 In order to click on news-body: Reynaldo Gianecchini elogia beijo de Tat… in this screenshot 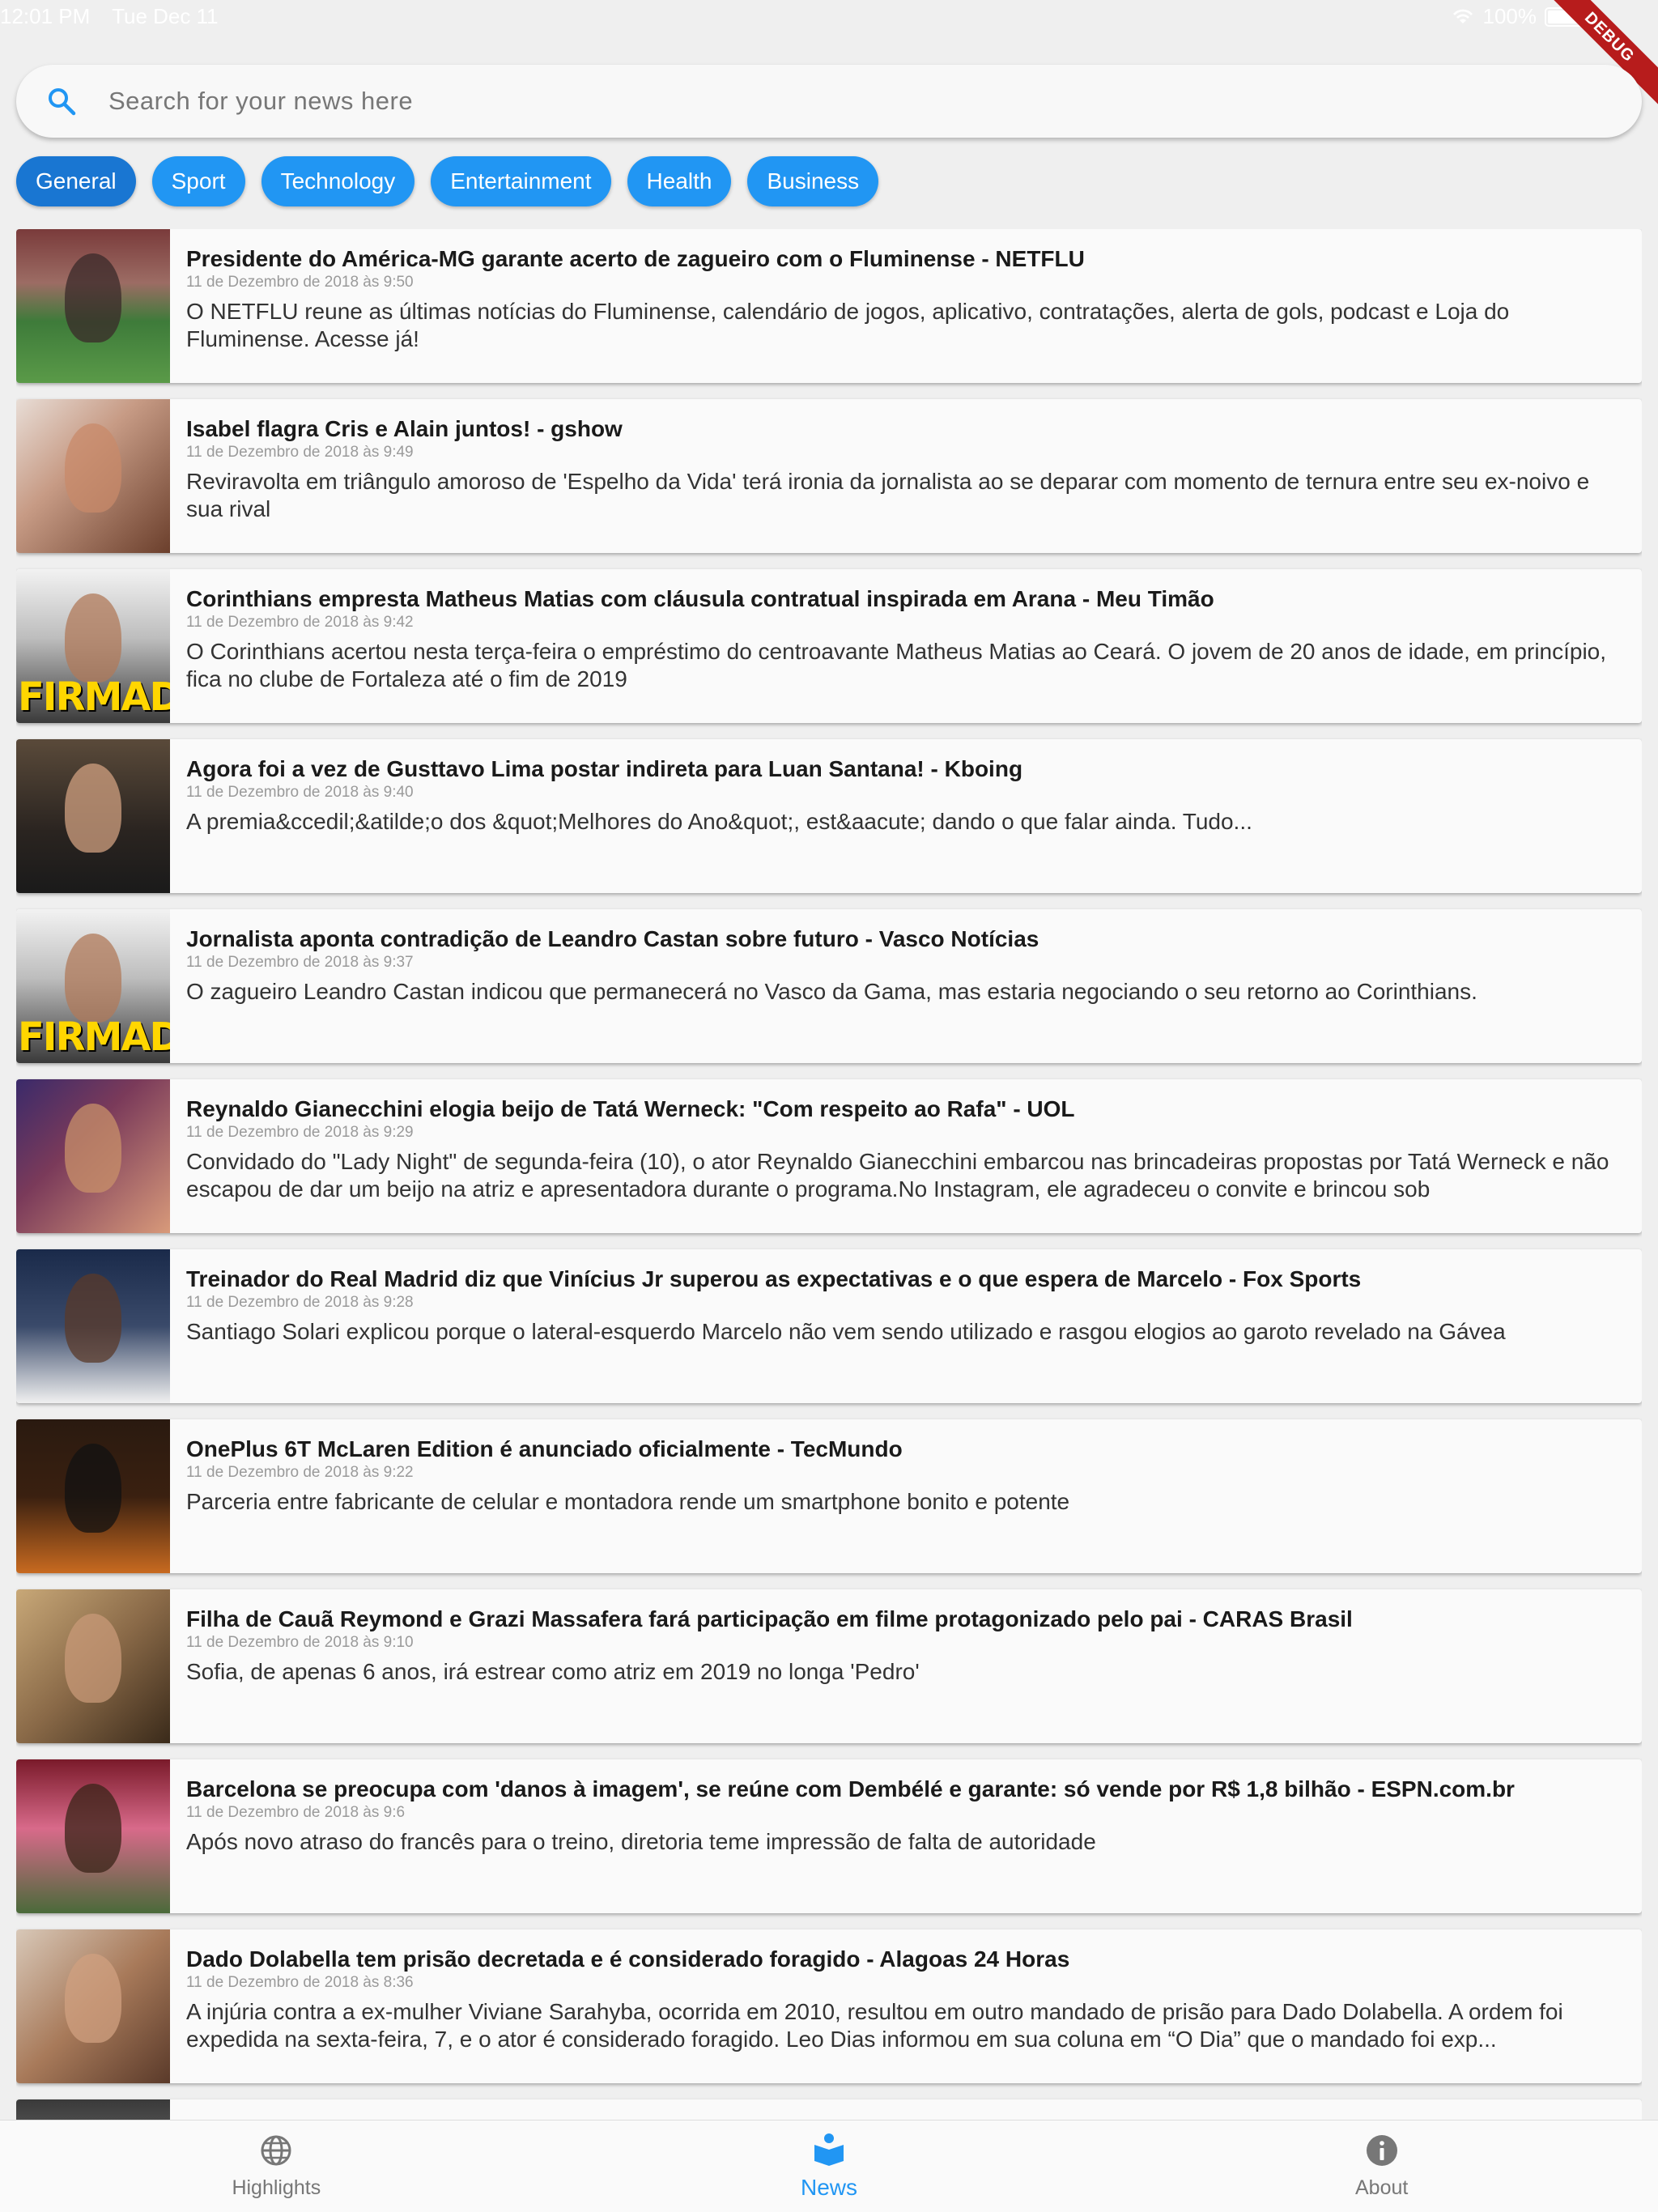, I will do `click(906, 1156)`.